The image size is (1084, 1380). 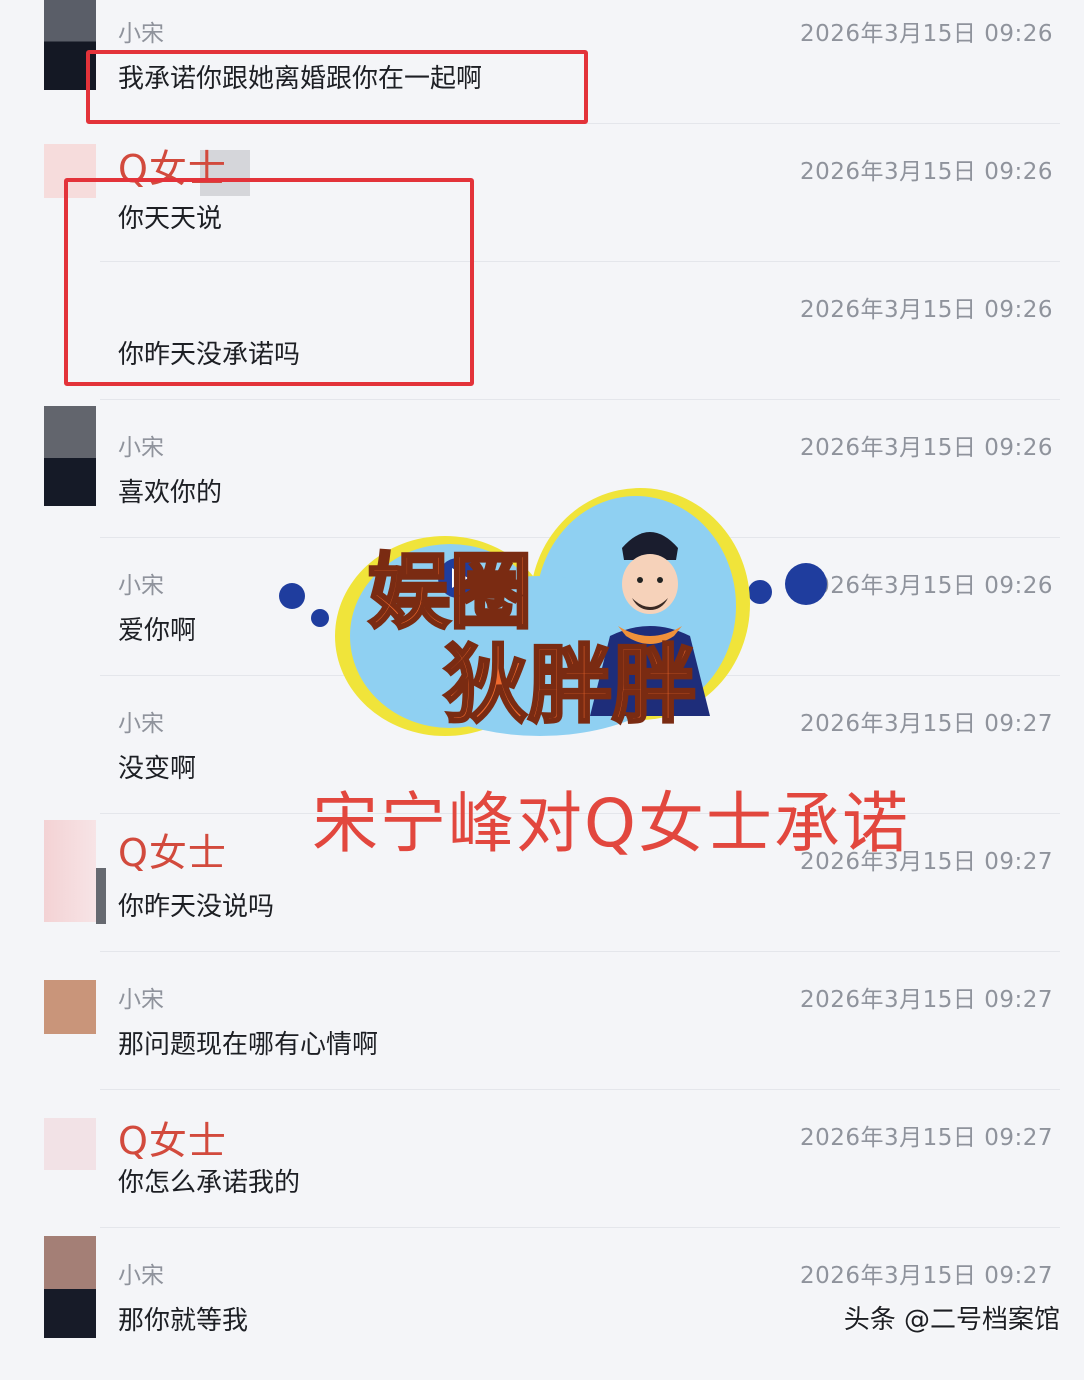 I want to click on message-row: 小宋 2026年3月15日 09:27 那问题现在哪有心情啊, so click(x=542, y=1035).